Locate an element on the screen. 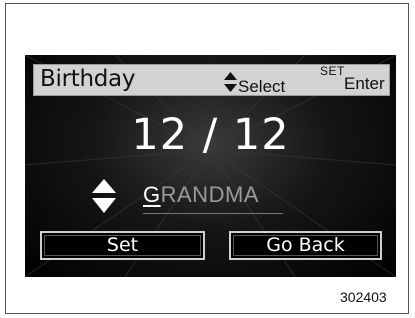  name-input-underline is located at coordinates (213, 213).